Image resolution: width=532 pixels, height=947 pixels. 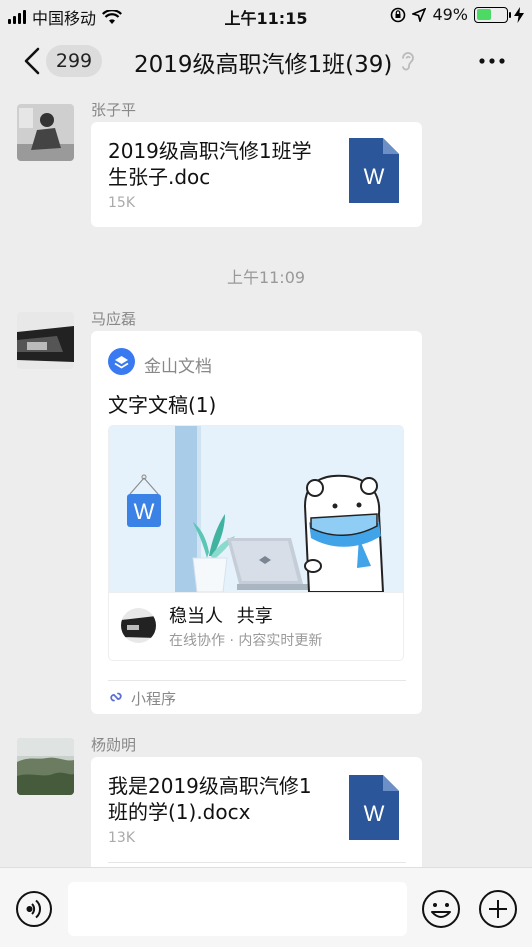 I want to click on file-message-bubble: 2019级高职汽修1班学 生张子.doc 15K W, so click(x=256, y=174).